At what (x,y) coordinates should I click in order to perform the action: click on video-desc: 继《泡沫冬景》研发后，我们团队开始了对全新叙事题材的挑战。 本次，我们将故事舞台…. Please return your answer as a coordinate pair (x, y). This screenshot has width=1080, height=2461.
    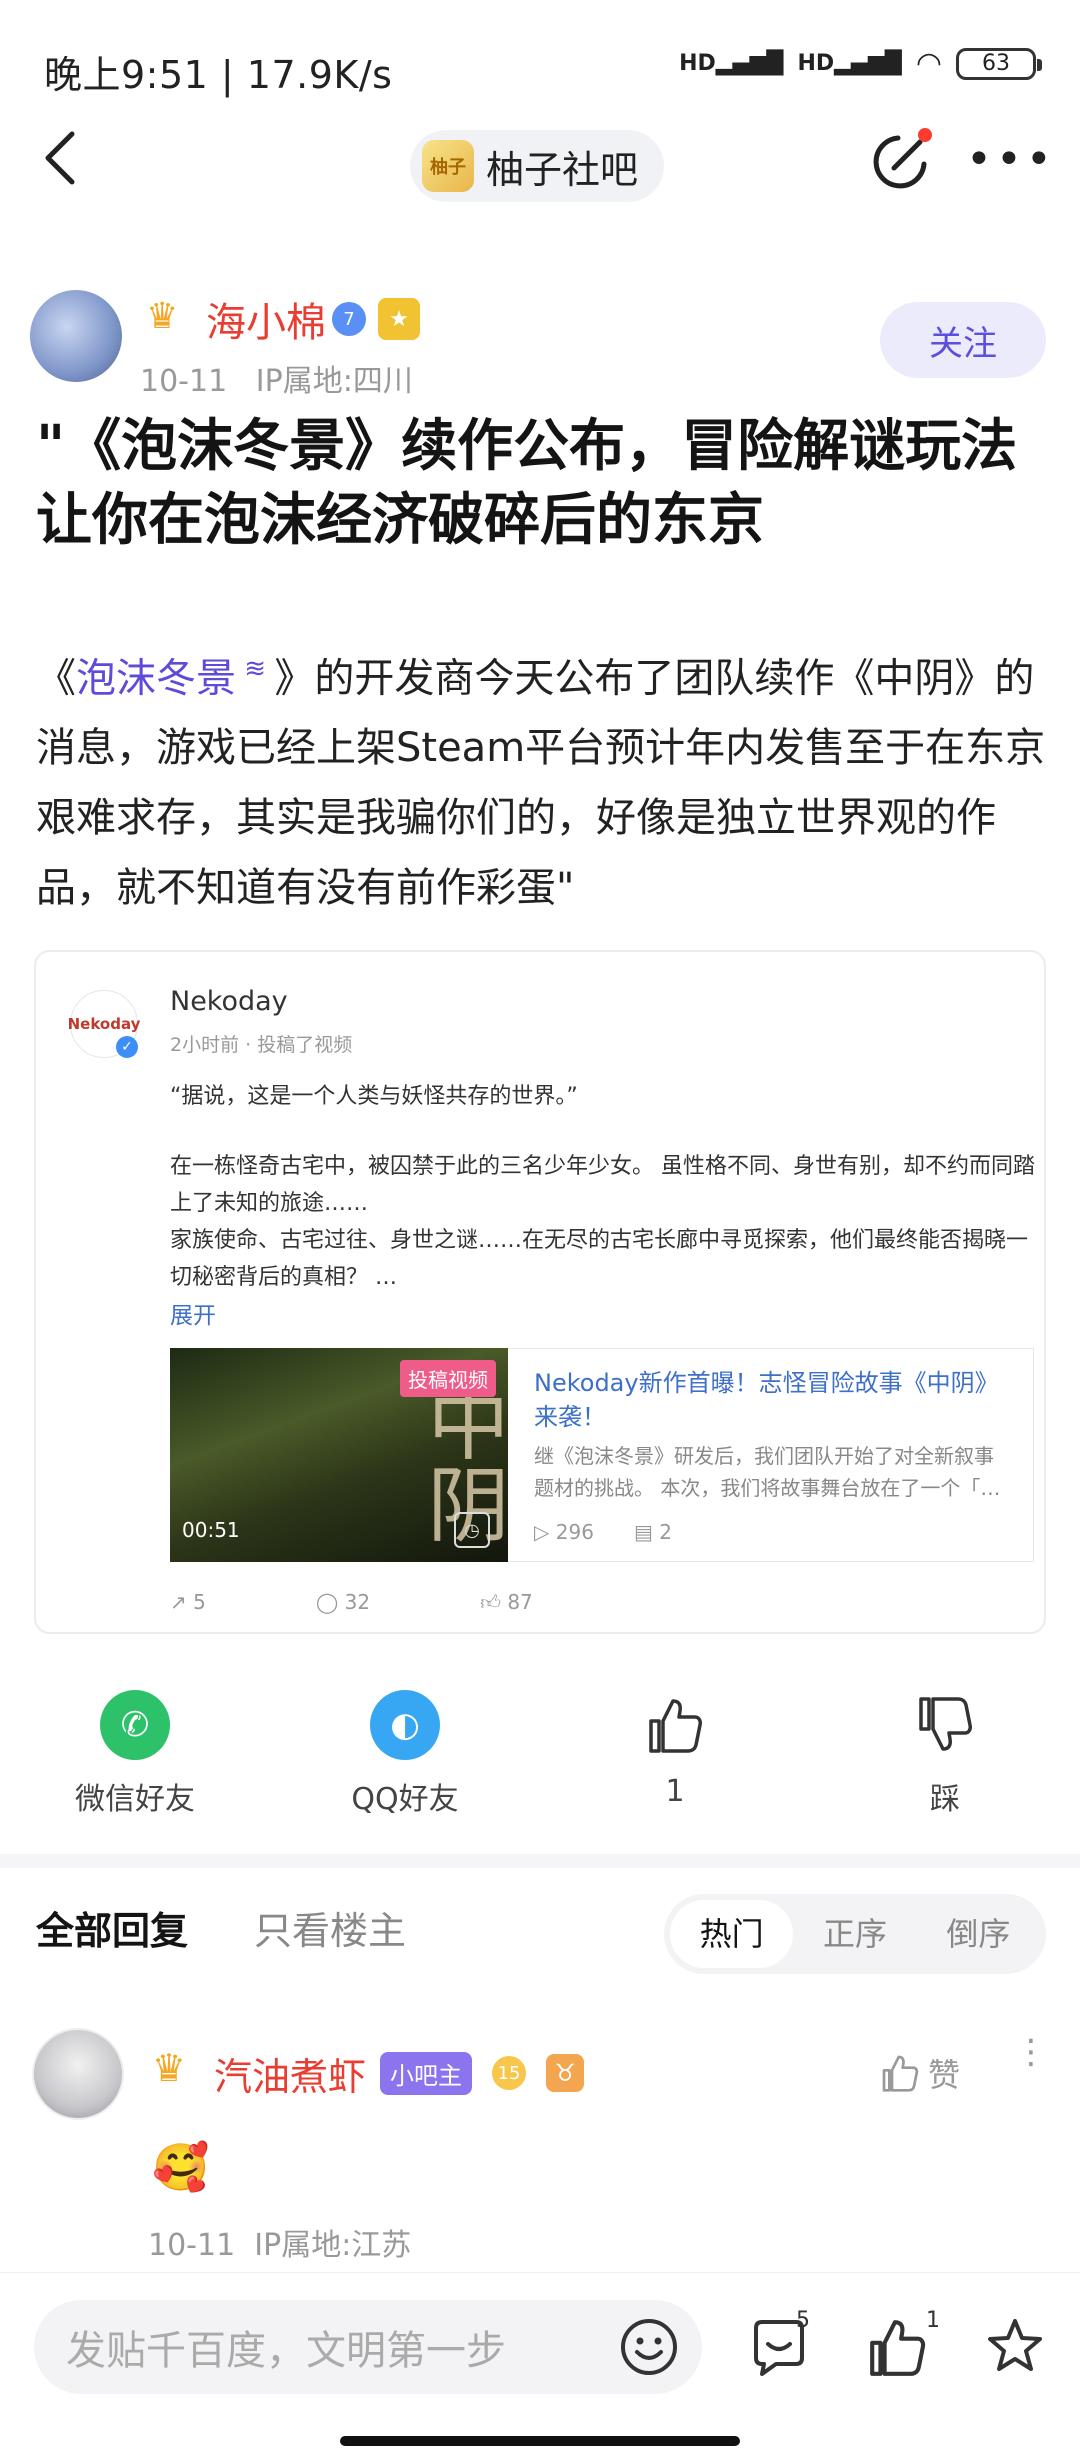
    Looking at the image, I should click on (767, 1472).